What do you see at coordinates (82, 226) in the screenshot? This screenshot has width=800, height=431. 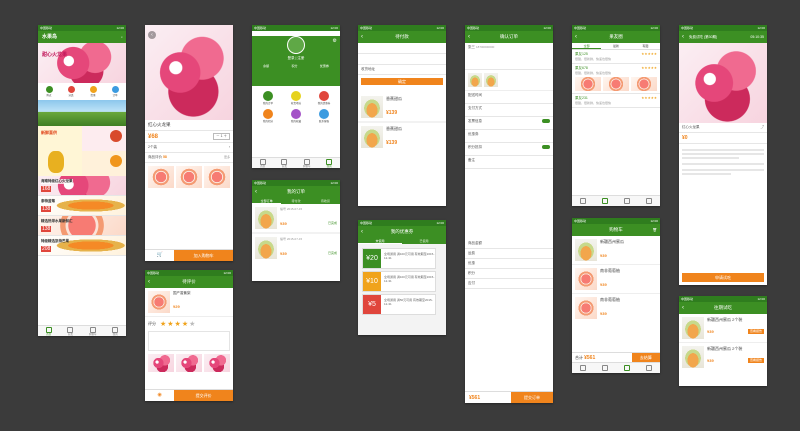 I see `list-item: 精选热带水果新鲜汇 138` at bounding box center [82, 226].